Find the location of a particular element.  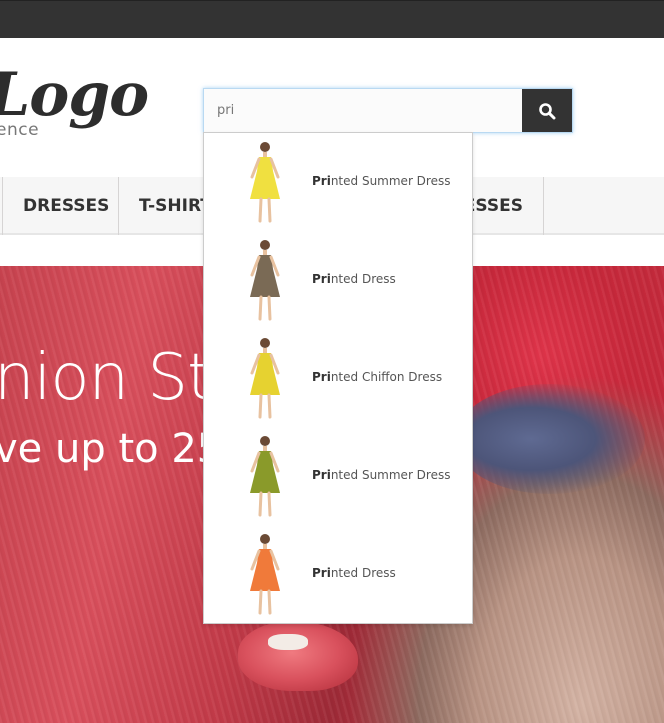

teeth is located at coordinates (288, 642).